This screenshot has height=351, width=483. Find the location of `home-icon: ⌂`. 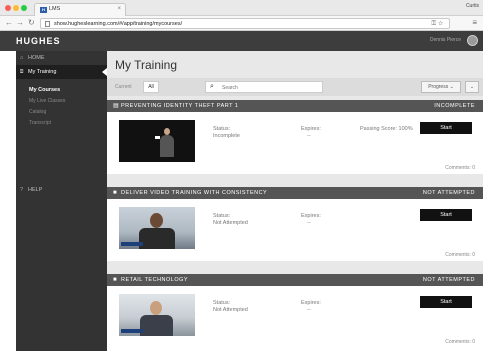

home-icon: ⌂ is located at coordinates (22, 58).